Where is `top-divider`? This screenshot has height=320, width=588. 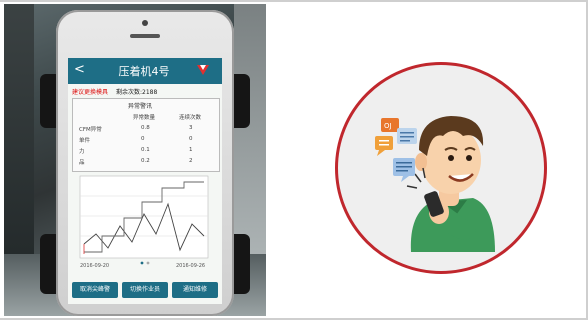
top-divider is located at coordinates (294, 1).